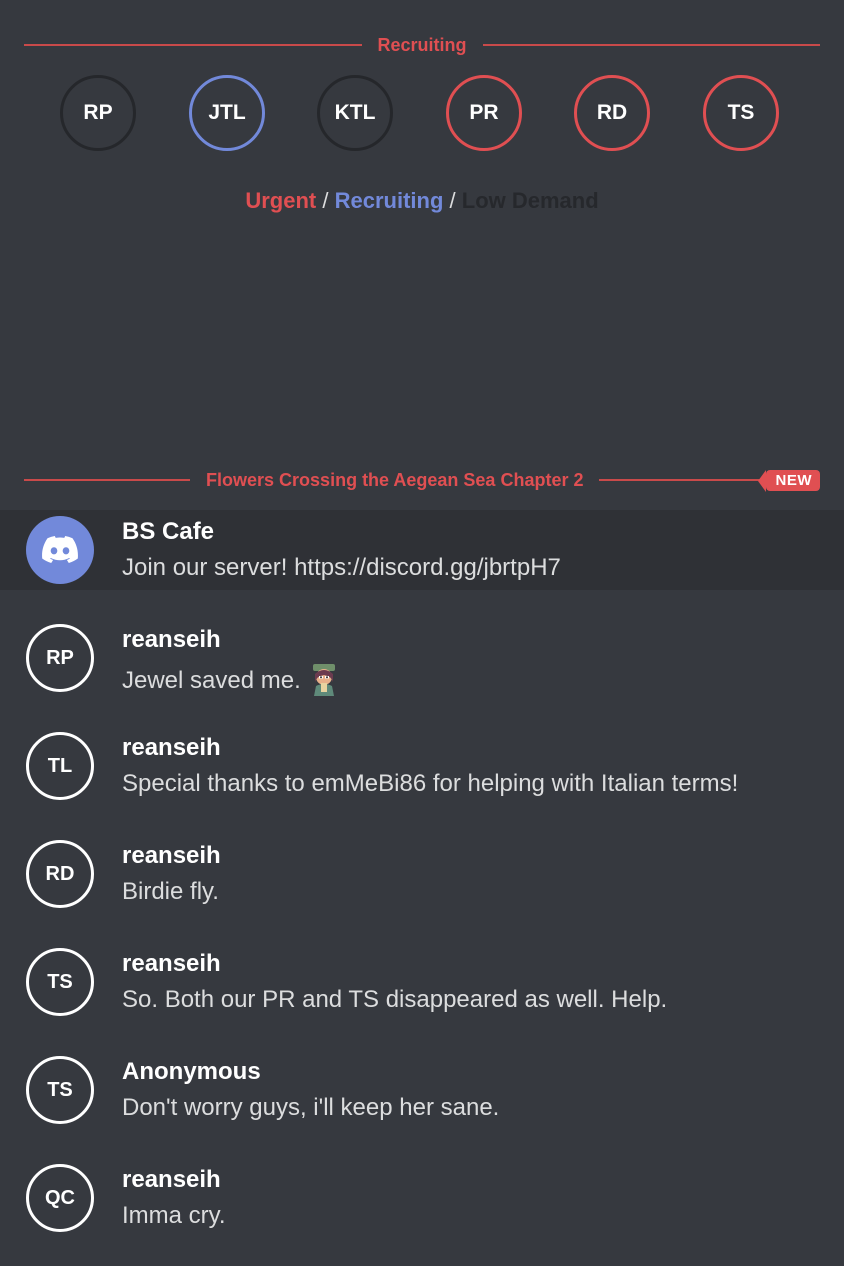 This screenshot has width=844, height=1266. Describe the element at coordinates (612, 113) in the screenshot. I see `role-circle-rd: RD` at that location.